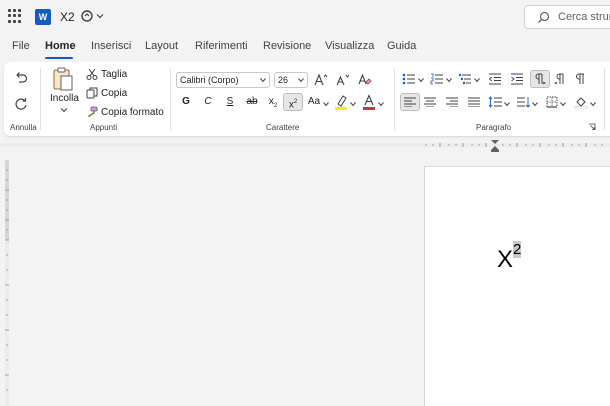 The image size is (610, 406). Describe the element at coordinates (494, 127) in the screenshot. I see `group-label-paragrafo: Paragrafo` at that location.